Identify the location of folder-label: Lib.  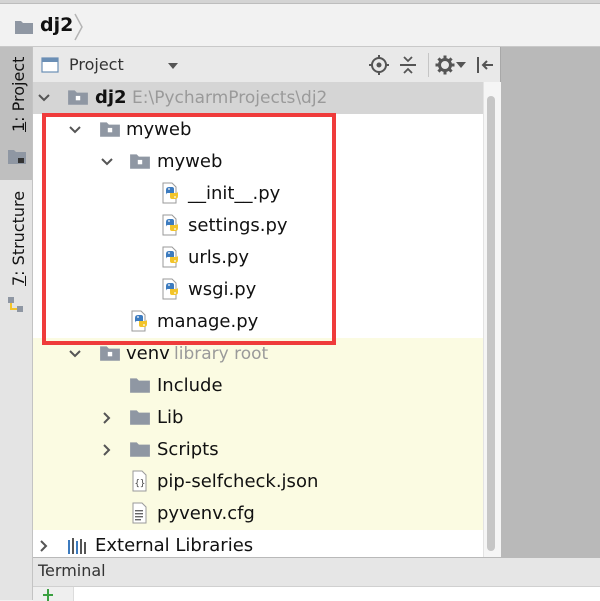
(170, 417).